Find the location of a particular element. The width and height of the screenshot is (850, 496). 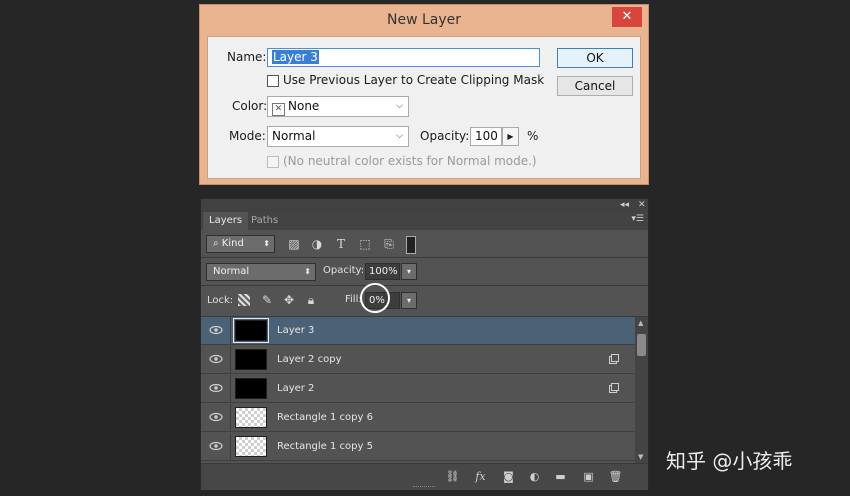

neutral-color-checkbox is located at coordinates (273, 162).